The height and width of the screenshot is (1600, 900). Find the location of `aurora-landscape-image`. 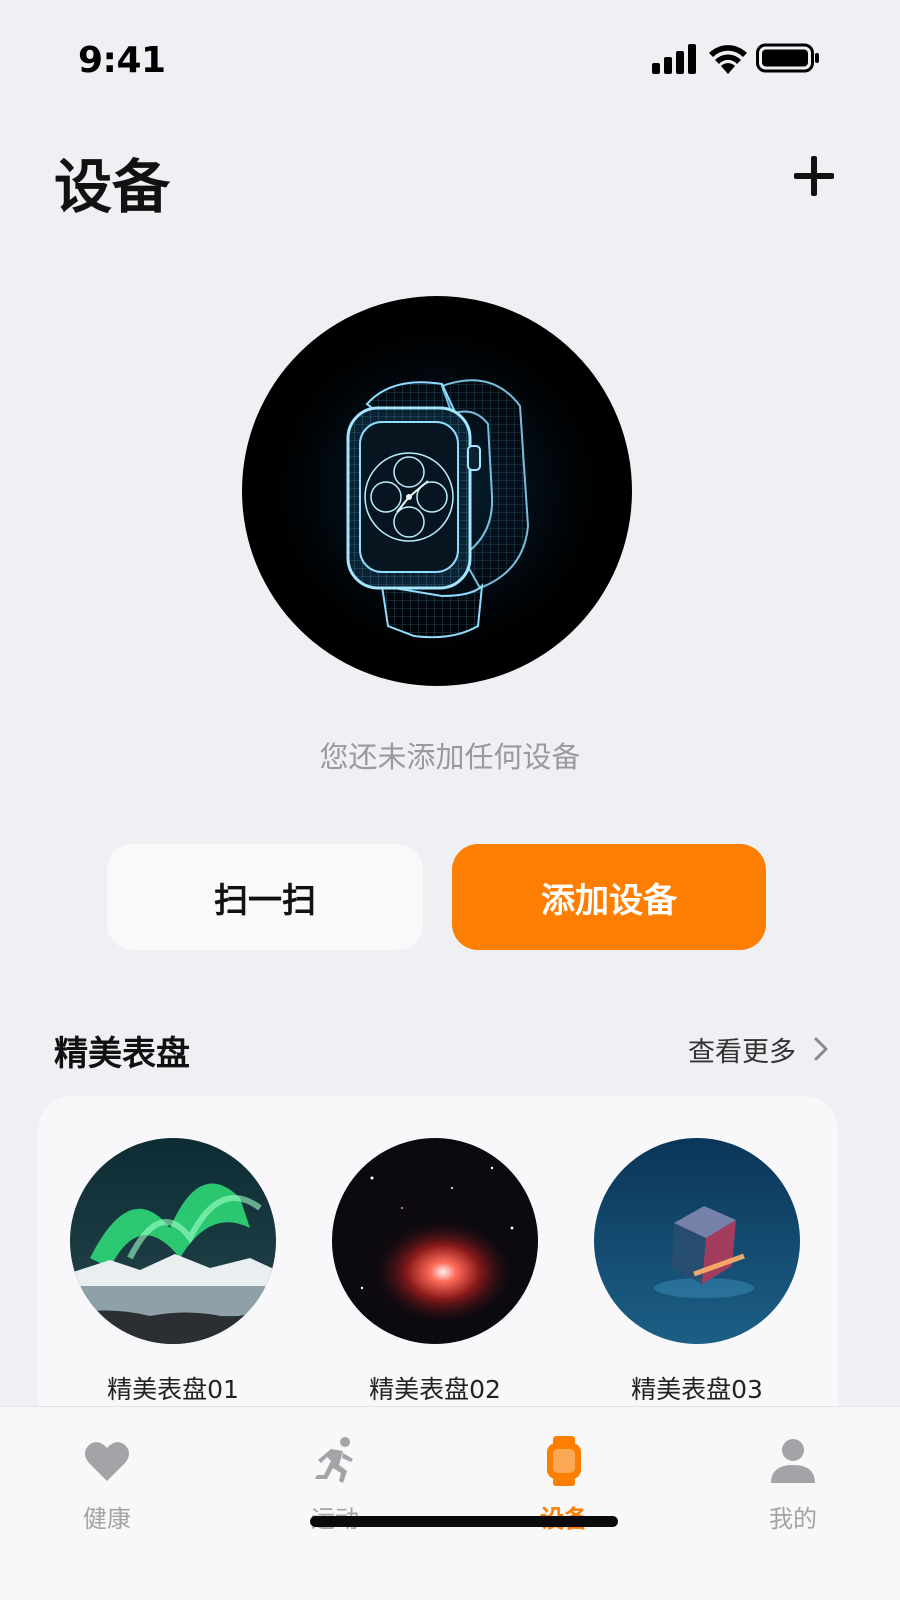

aurora-landscape-image is located at coordinates (173, 1241).